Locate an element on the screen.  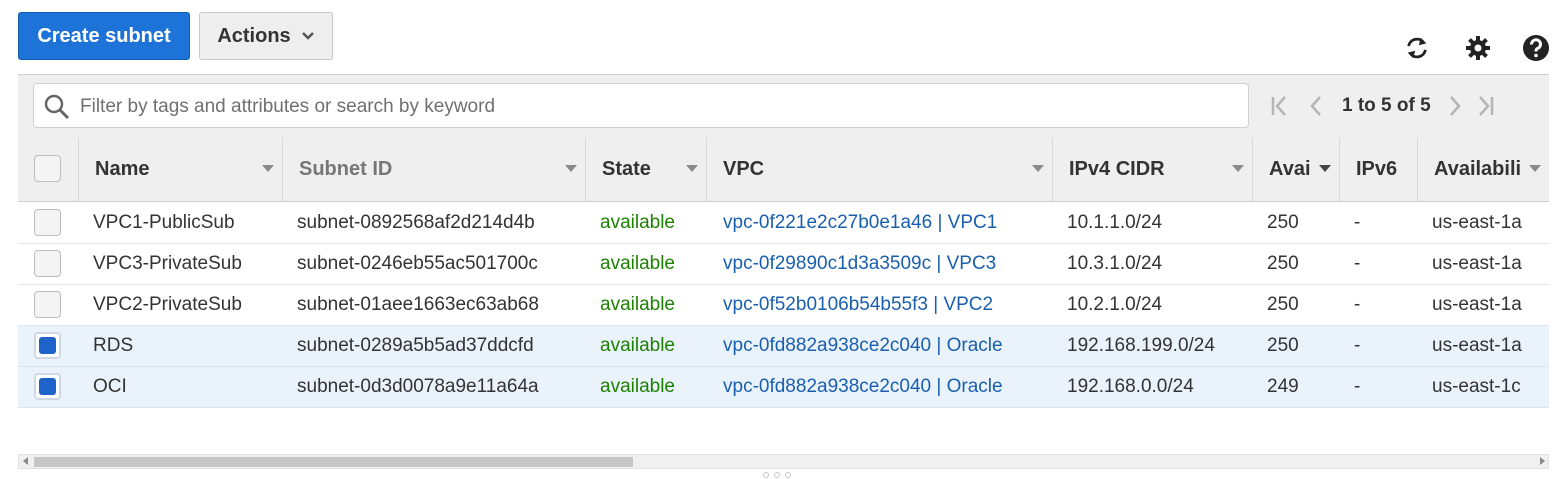
column-header-name: Name is located at coordinates (180, 169).